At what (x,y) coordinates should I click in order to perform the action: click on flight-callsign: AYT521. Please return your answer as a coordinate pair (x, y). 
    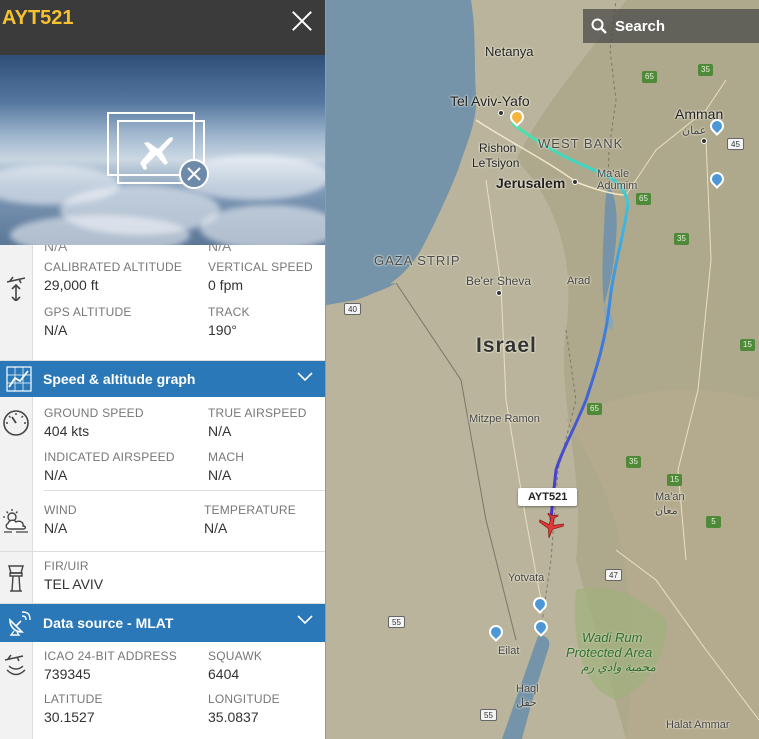
    Looking at the image, I should click on (38, 18).